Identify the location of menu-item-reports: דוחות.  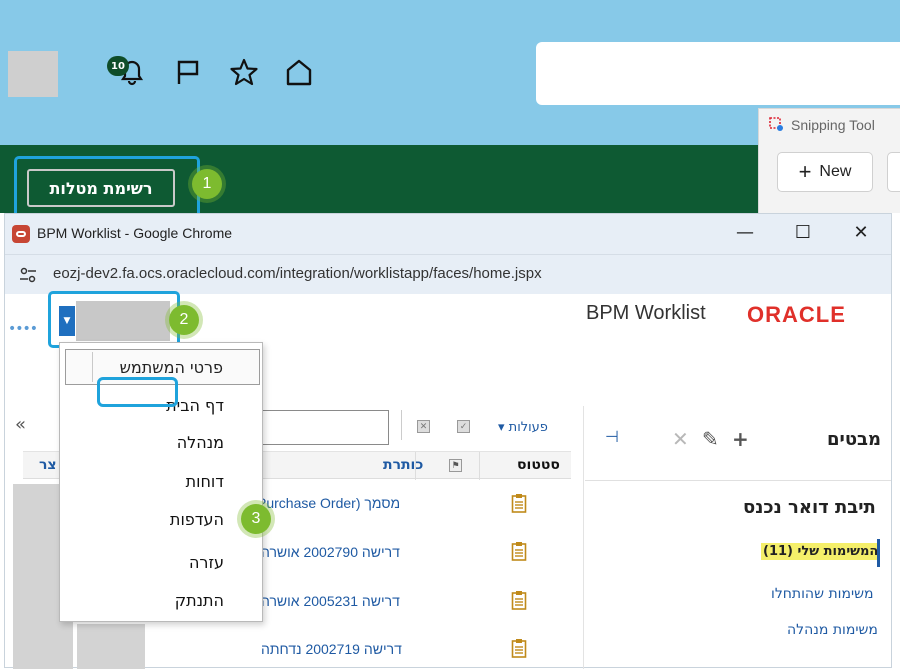
(205, 481).